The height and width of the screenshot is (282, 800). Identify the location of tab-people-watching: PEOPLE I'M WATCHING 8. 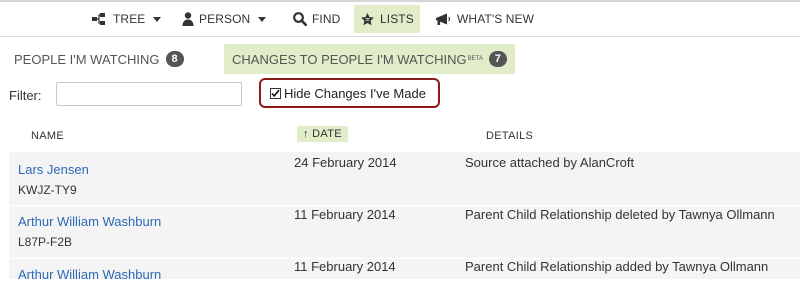
(99, 59).